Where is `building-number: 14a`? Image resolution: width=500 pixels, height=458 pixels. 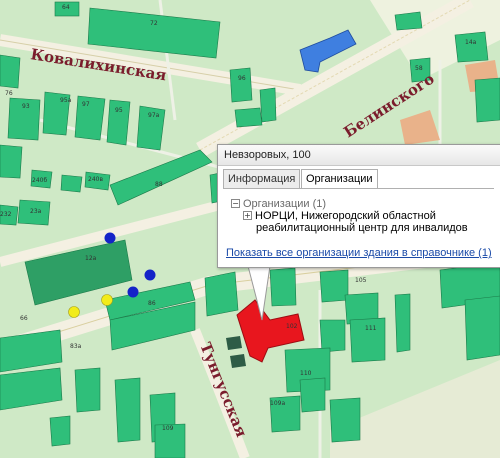 building-number: 14a is located at coordinates (471, 42).